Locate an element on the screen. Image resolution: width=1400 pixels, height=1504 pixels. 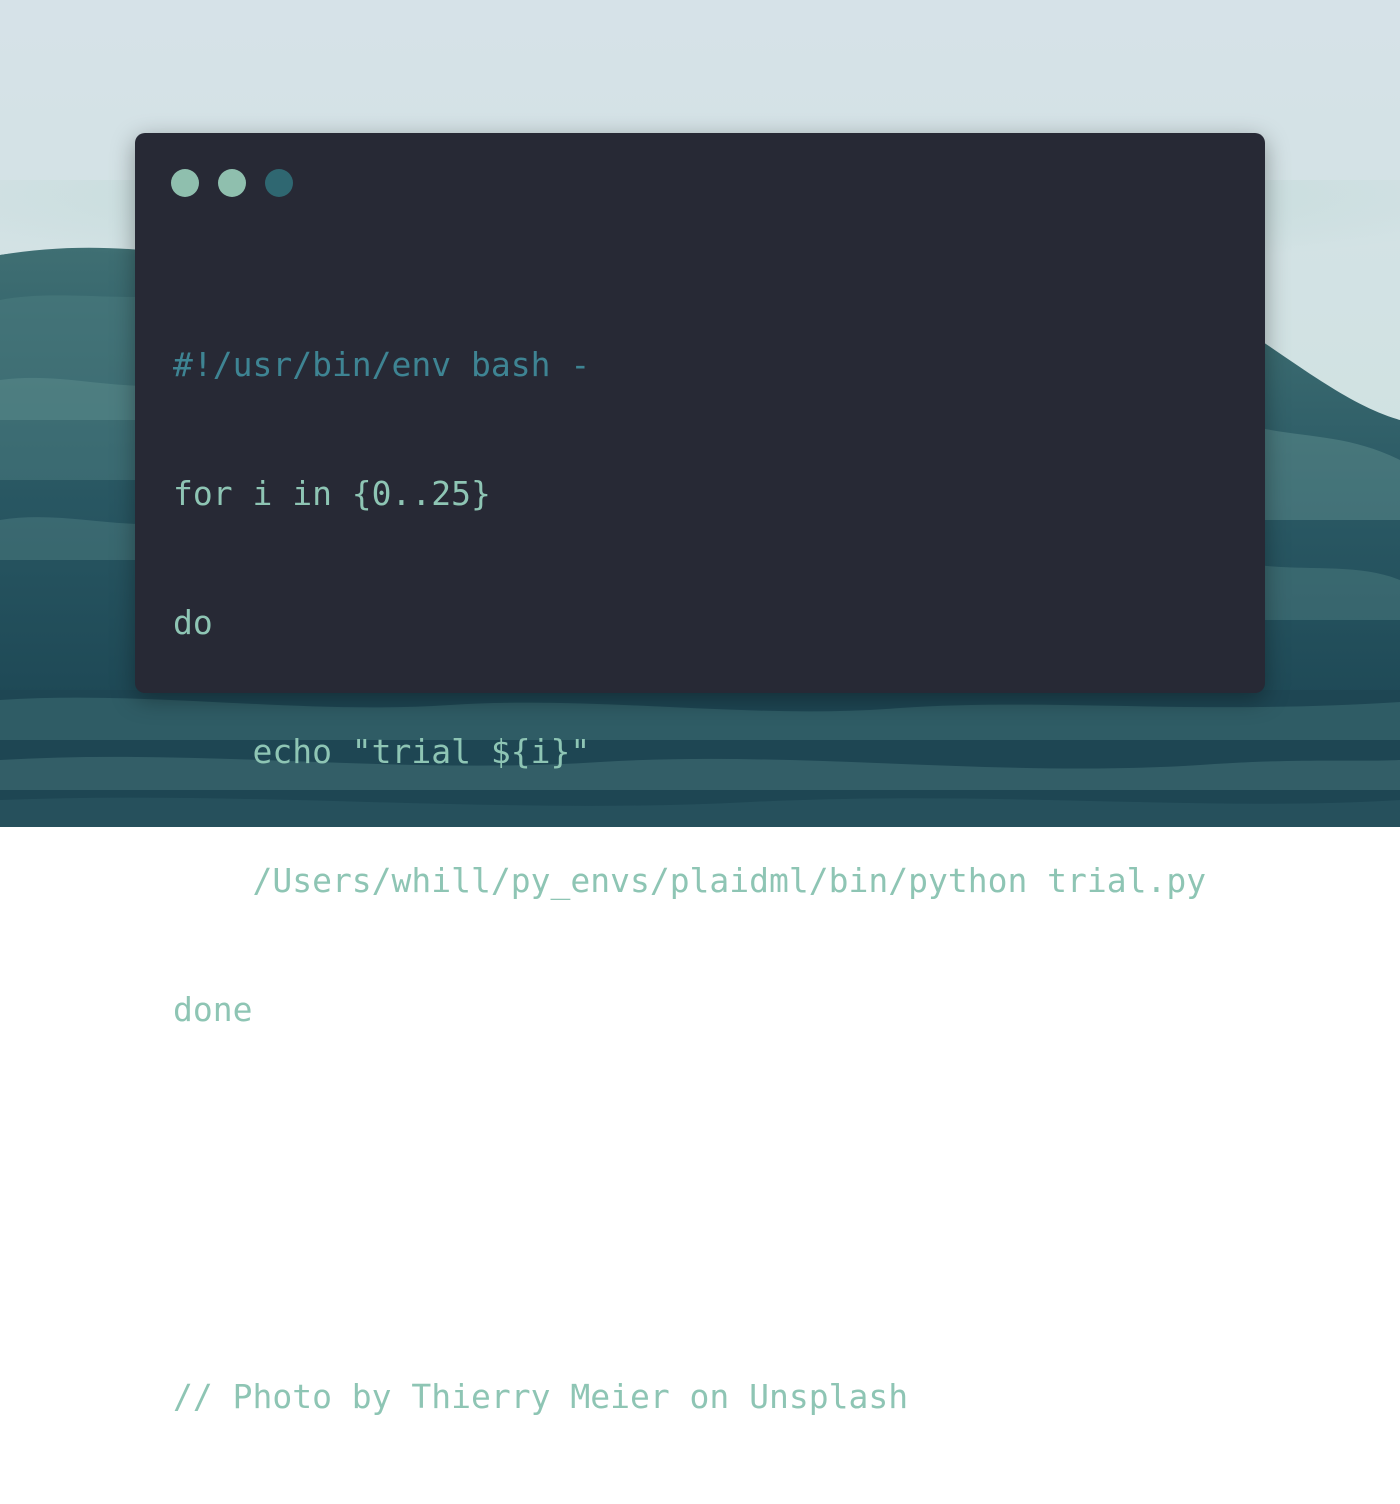
code-line-done: done is located at coordinates (213, 1009).